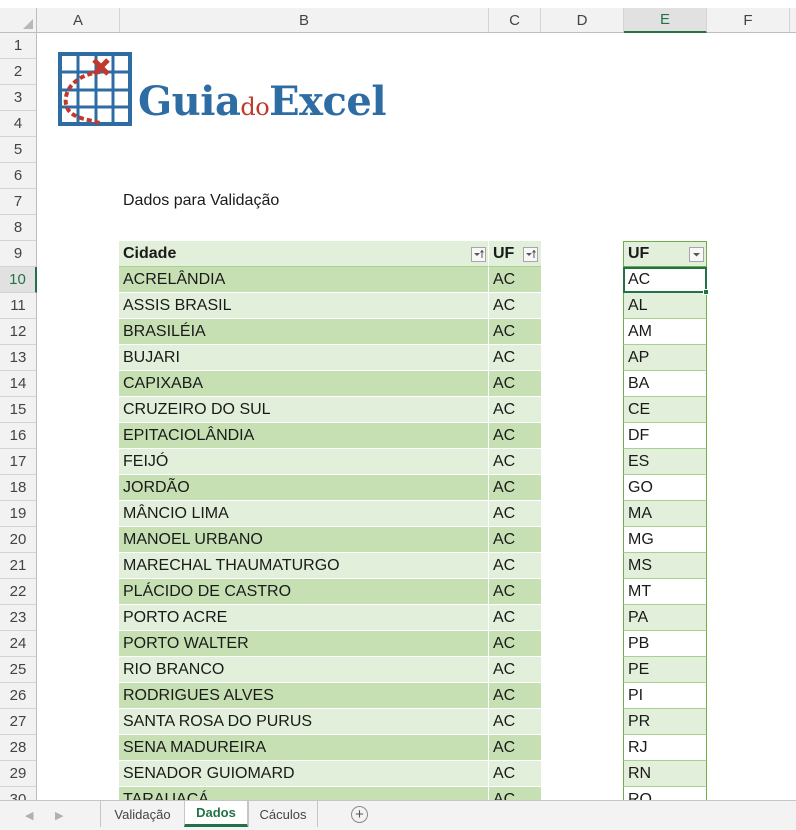 This screenshot has height=830, width=796. What do you see at coordinates (18, 410) in the screenshot?
I see `row-header-15: 15` at bounding box center [18, 410].